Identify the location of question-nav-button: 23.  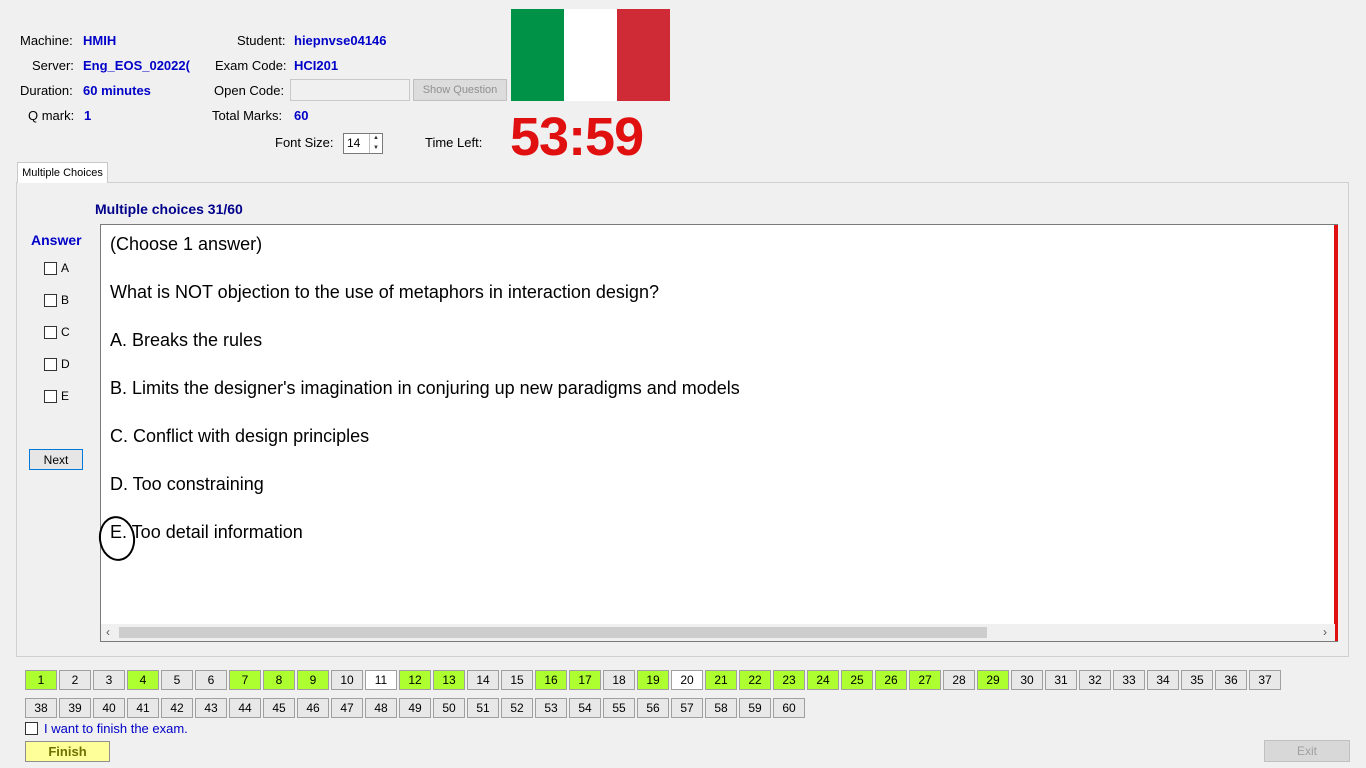
(789, 680).